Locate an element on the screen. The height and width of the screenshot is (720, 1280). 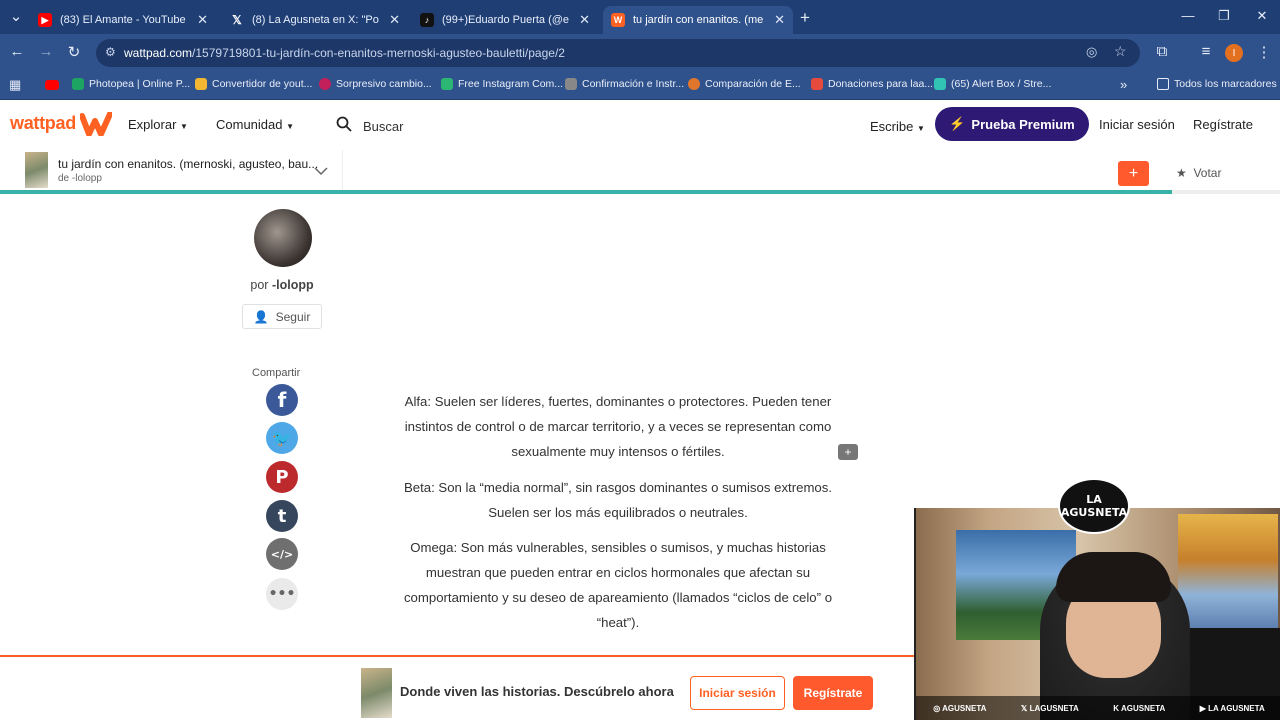
site-info-icon: ⚙ is located at coordinates (110, 52).